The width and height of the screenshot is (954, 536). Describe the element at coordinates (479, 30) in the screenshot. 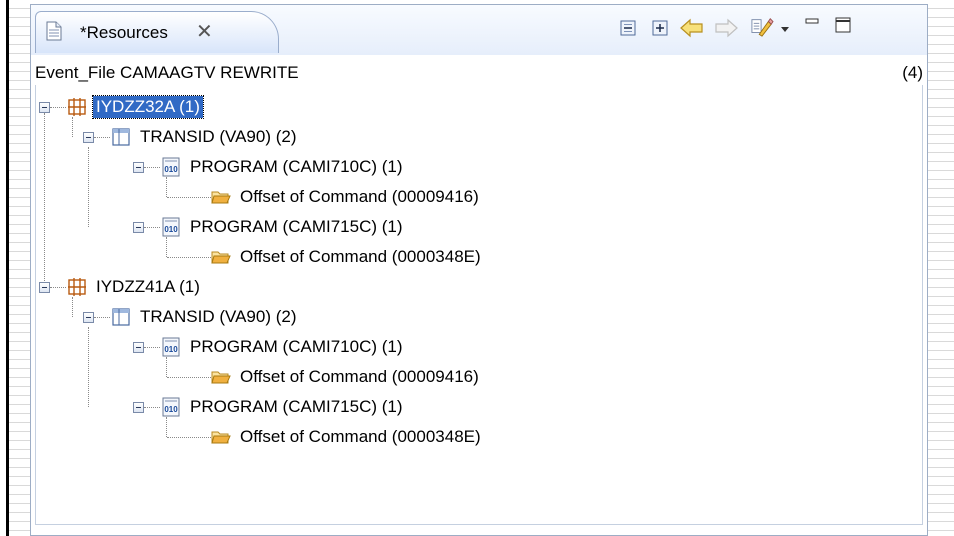

I see `view-tab-bar: *Resources ✕` at that location.